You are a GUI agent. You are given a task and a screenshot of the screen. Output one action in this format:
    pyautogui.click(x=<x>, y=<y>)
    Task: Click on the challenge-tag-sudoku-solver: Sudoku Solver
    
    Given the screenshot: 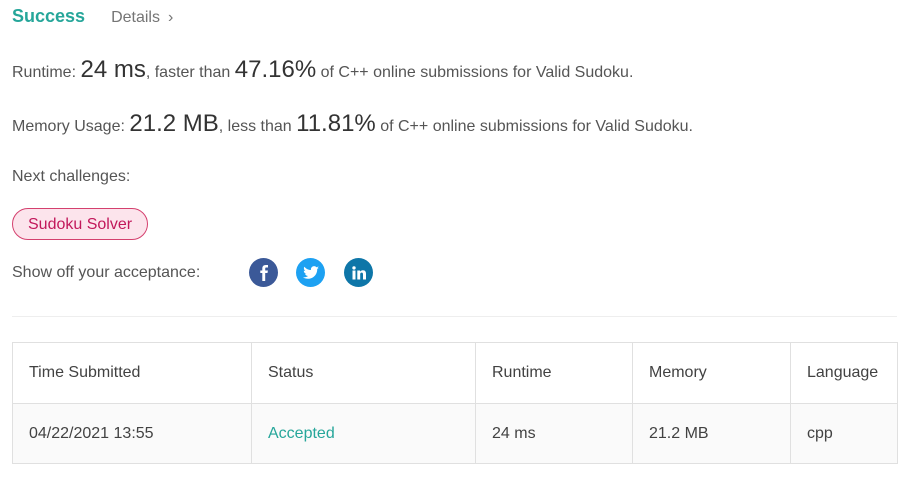 What is the action you would take?
    pyautogui.click(x=80, y=224)
    